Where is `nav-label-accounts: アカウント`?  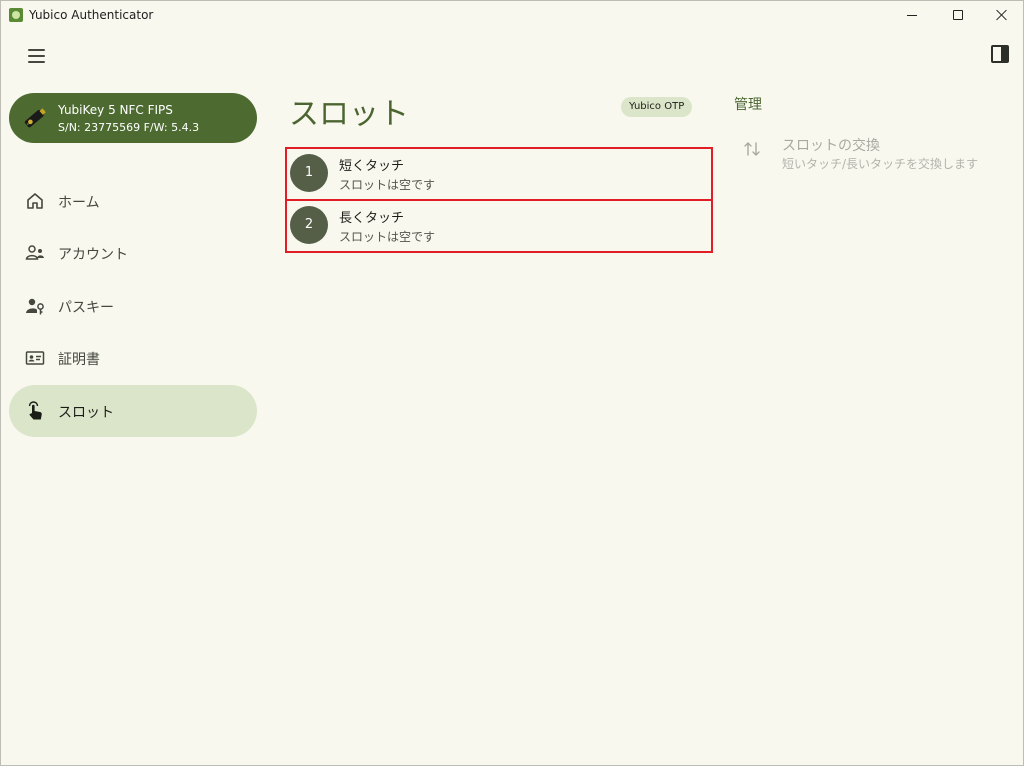
nav-label-accounts: アカウント is located at coordinates (93, 255).